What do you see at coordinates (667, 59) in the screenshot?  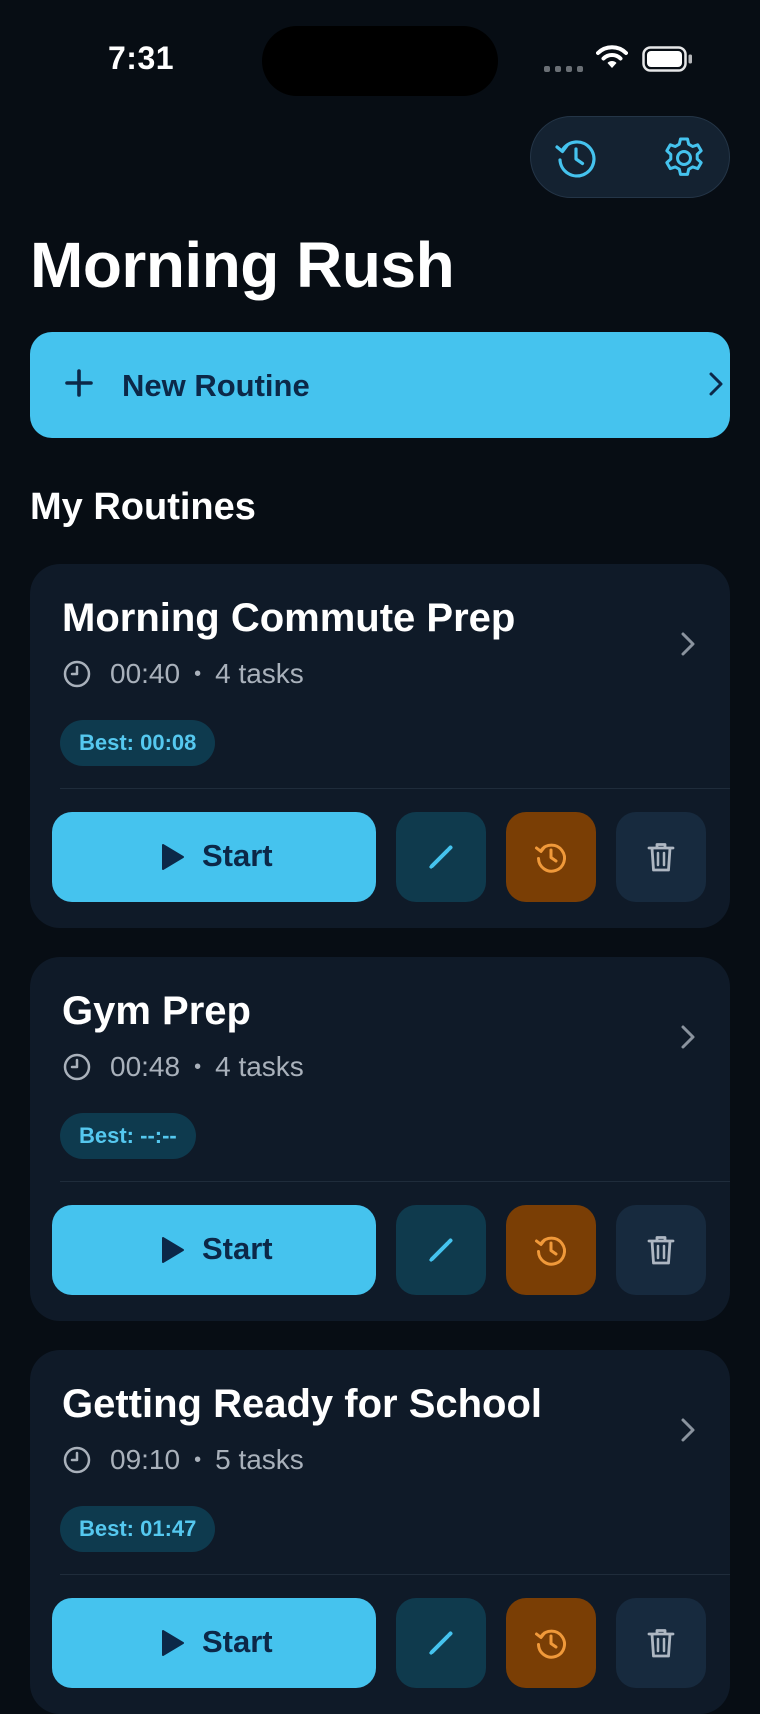 I see `battery-icon` at bounding box center [667, 59].